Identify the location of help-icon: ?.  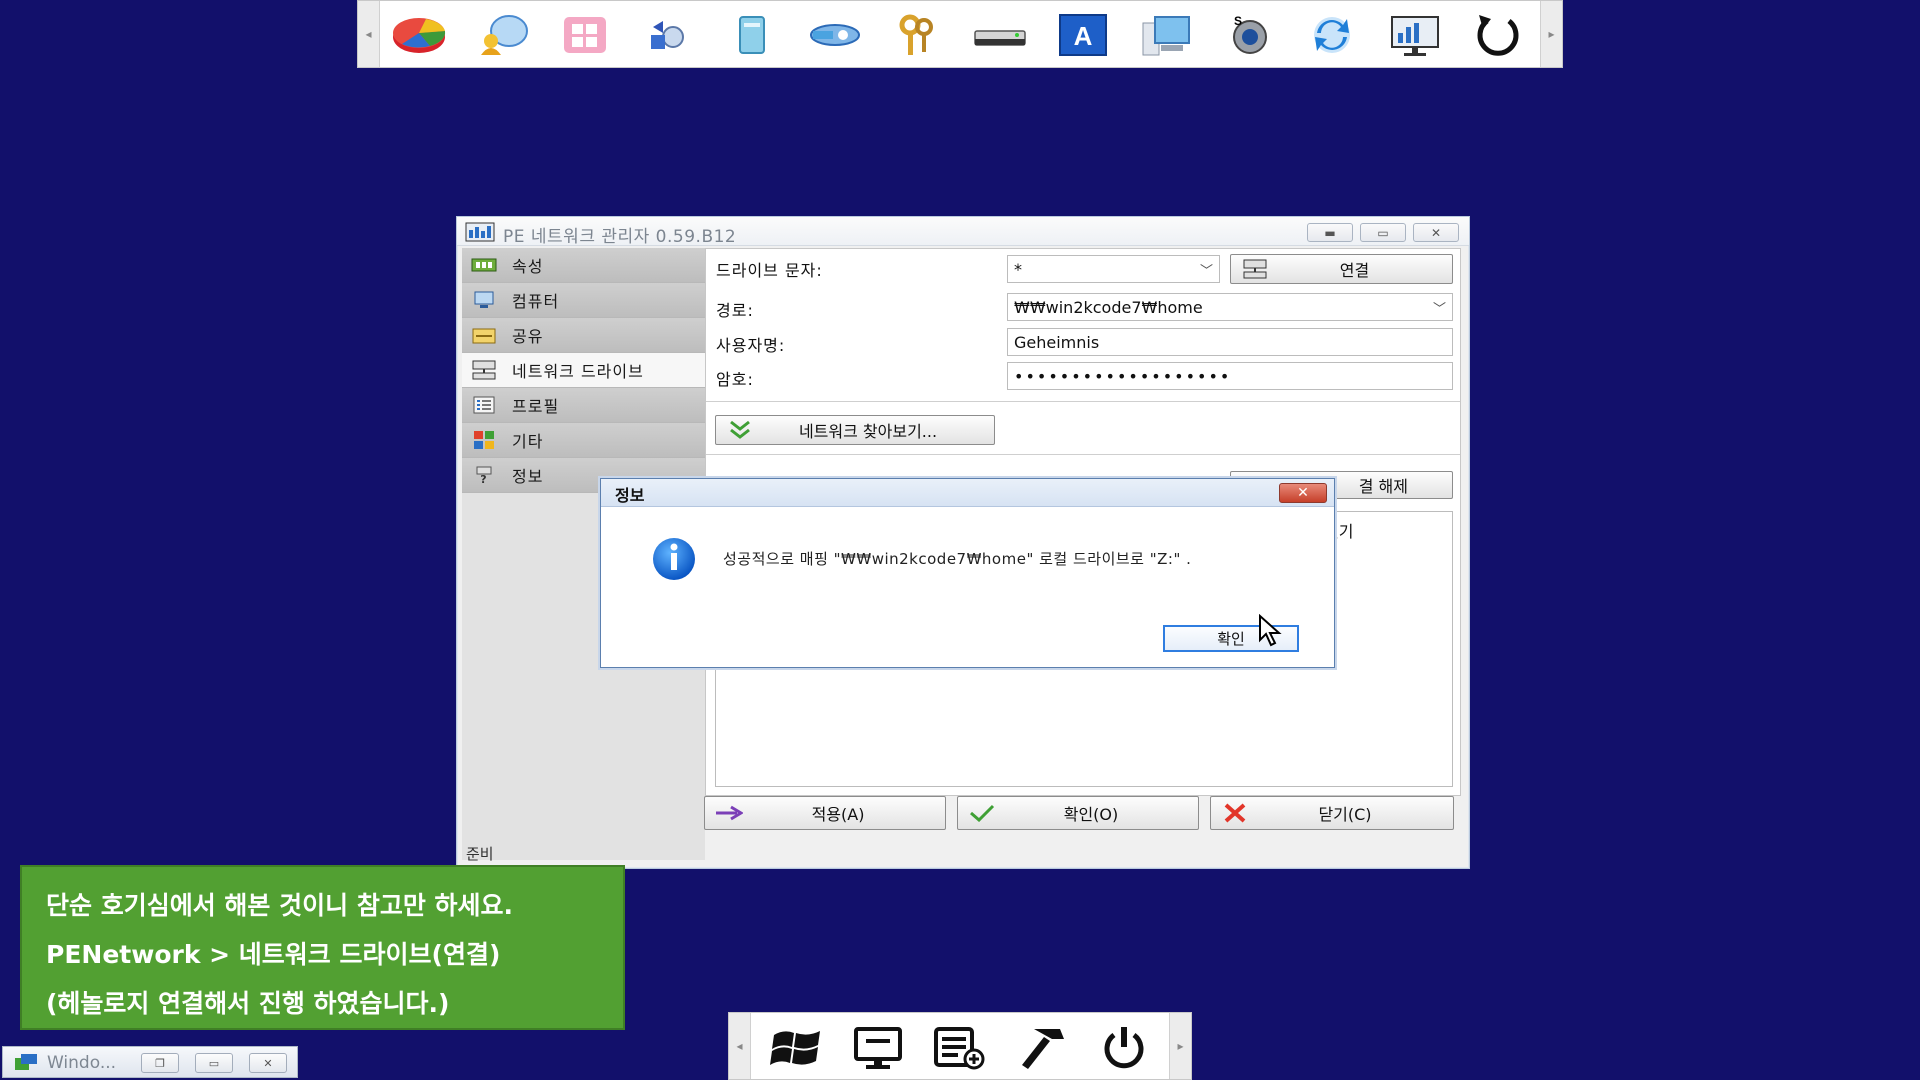
(484, 475).